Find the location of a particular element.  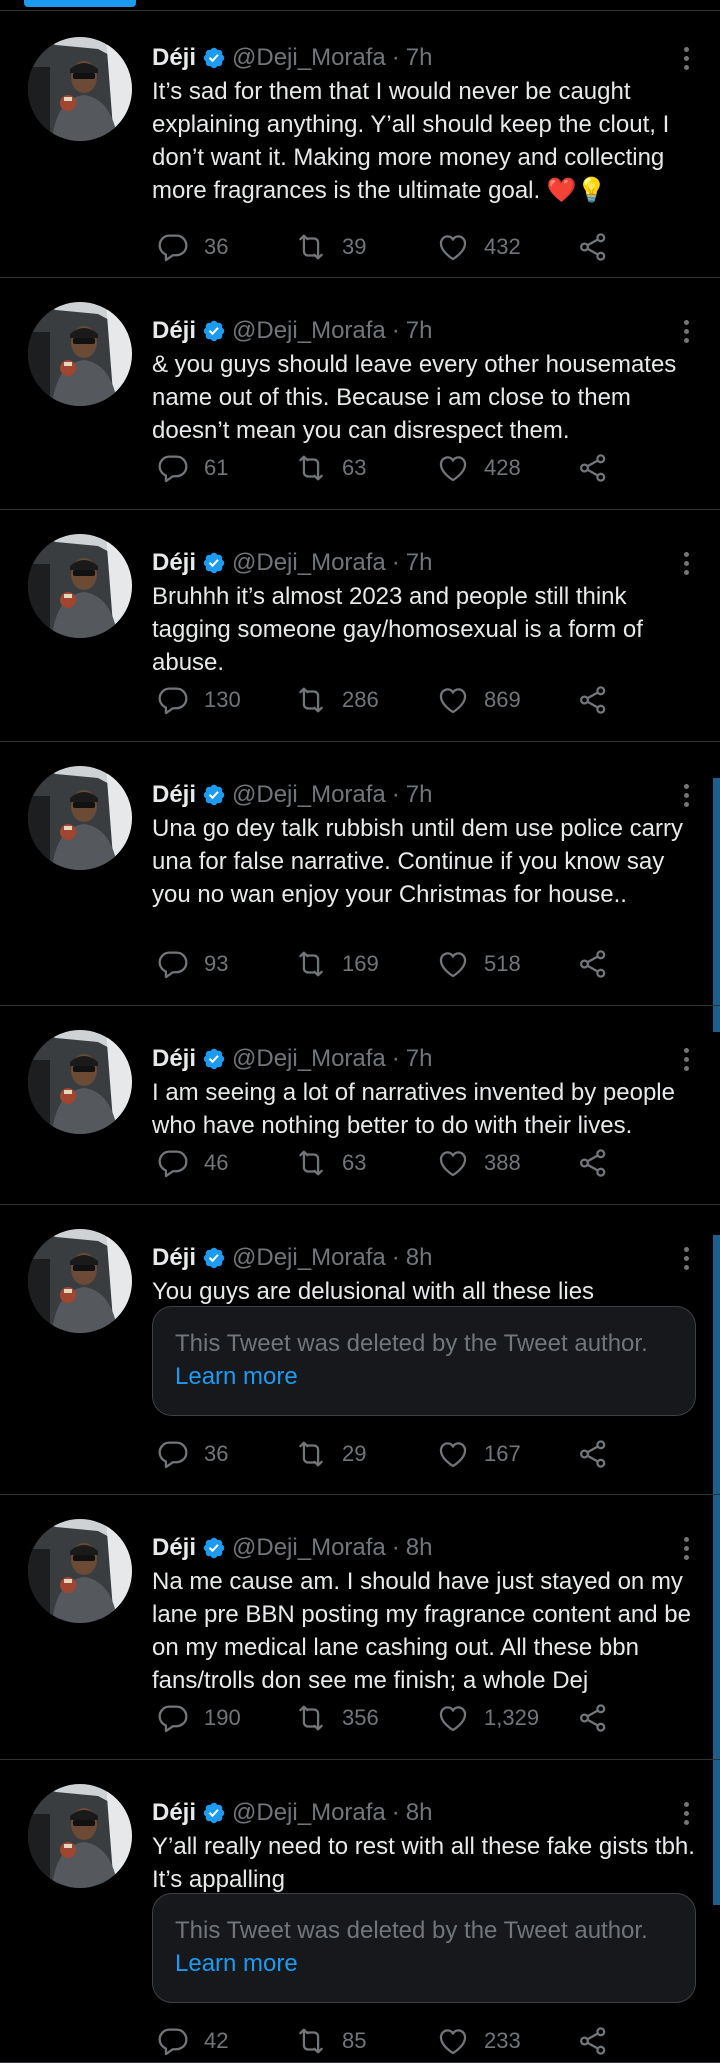

reply-button: 46 is located at coordinates (192, 1163).